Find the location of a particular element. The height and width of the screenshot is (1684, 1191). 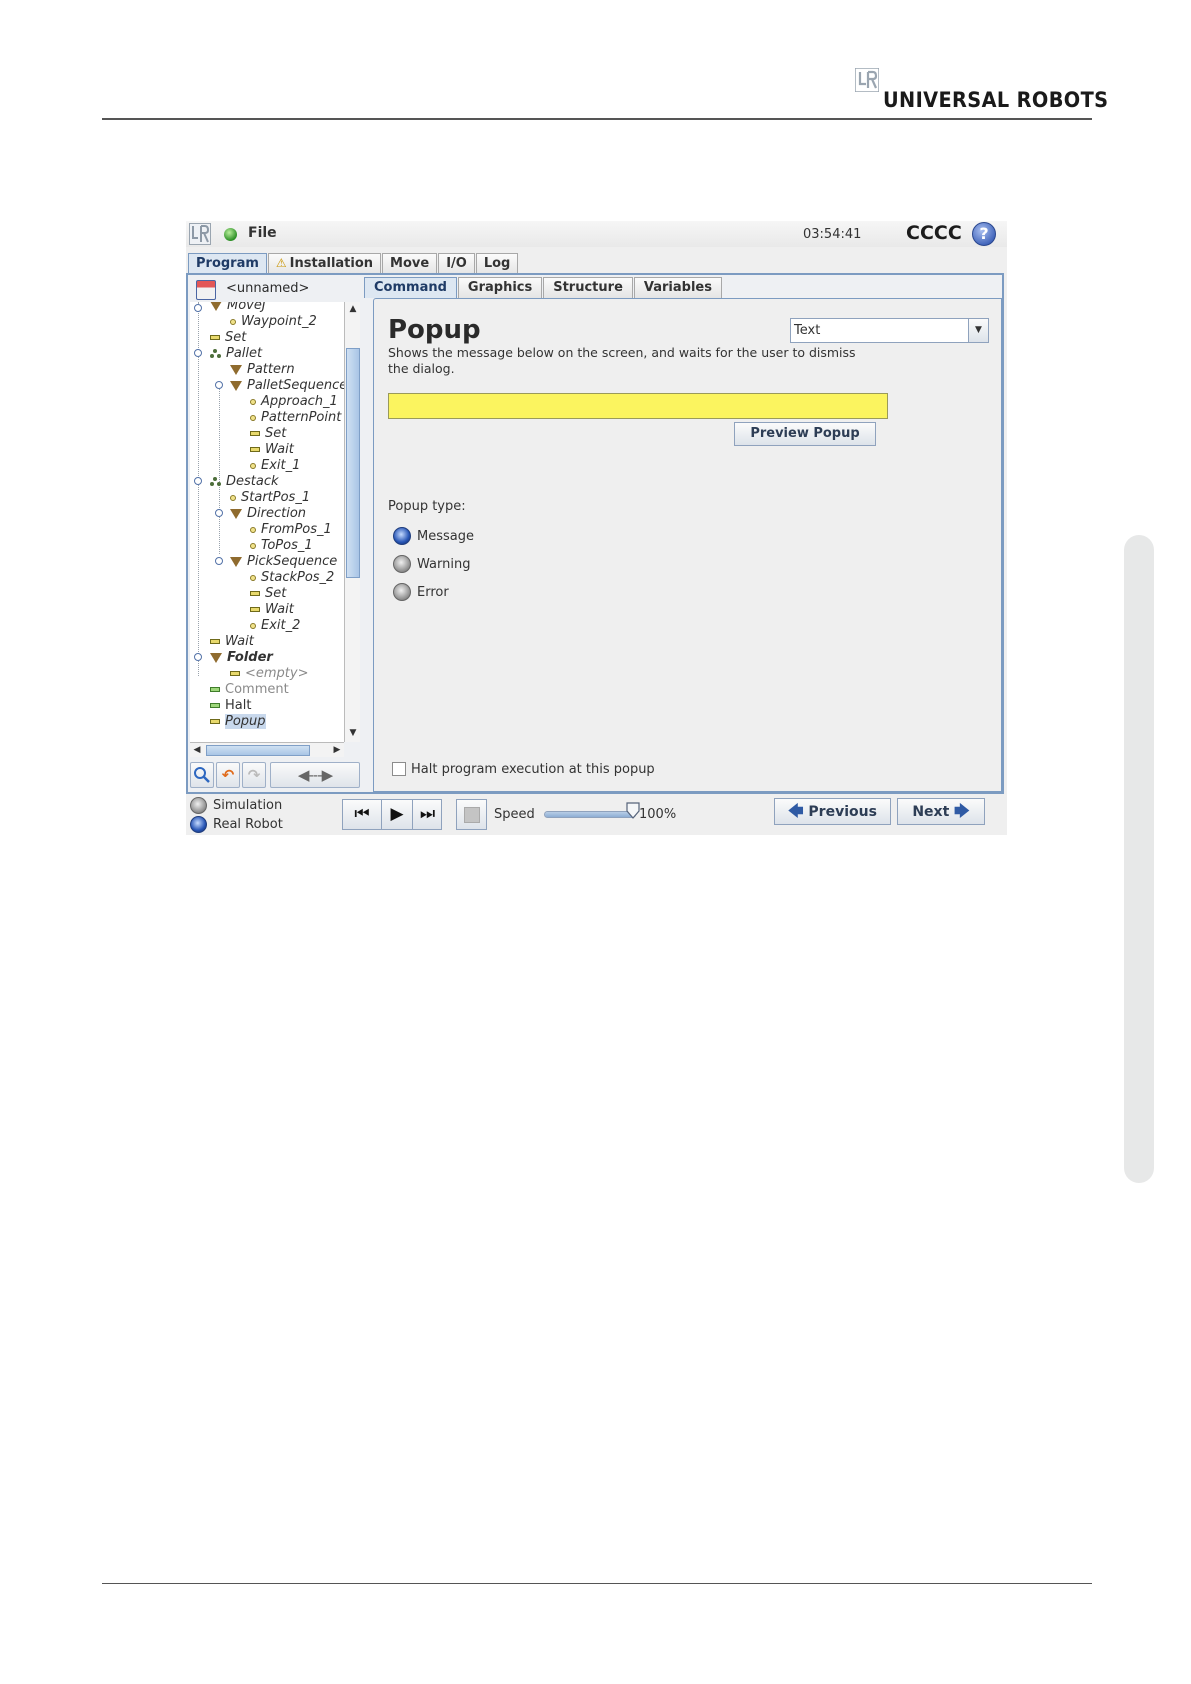

tree-node: PalletSequence is located at coordinates (287, 386).